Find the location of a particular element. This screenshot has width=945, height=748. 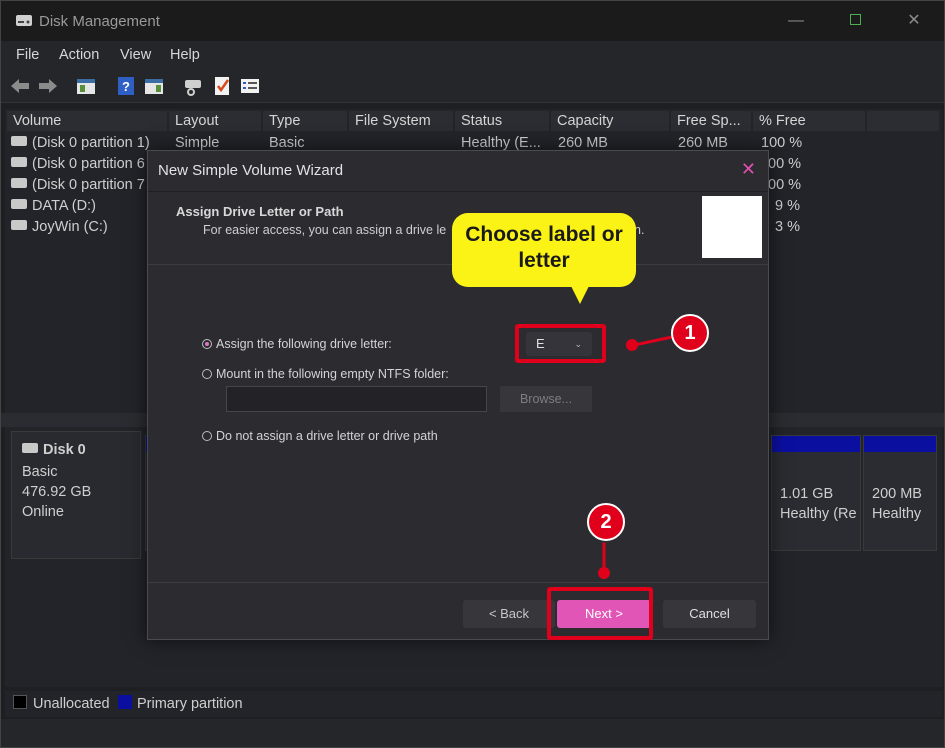

volume-free-space: 260 MB is located at coordinates (703, 143).